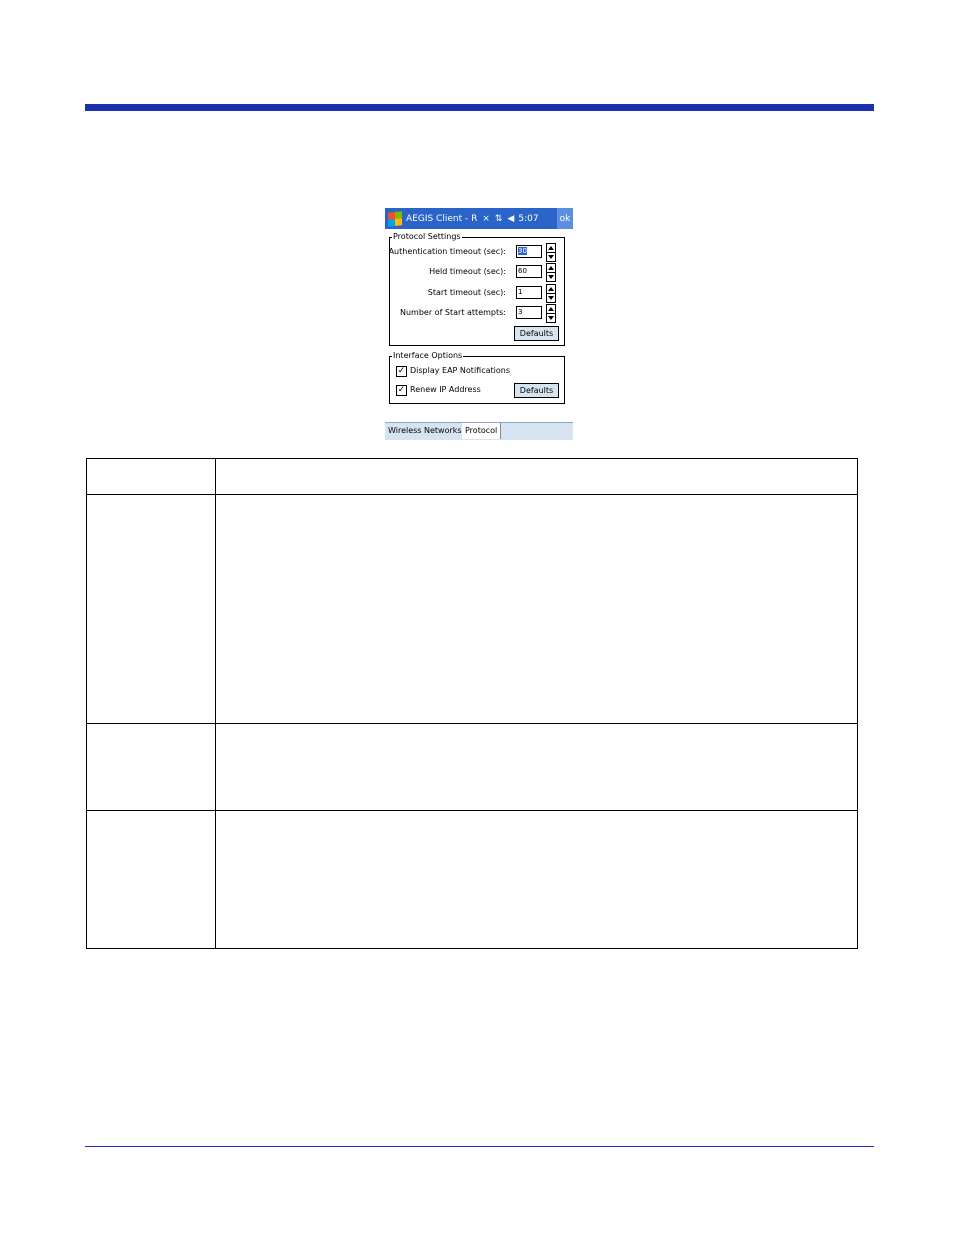  Describe the element at coordinates (427, 237) in the screenshot. I see `protocol-settings-legend: Protocol Settings` at that location.